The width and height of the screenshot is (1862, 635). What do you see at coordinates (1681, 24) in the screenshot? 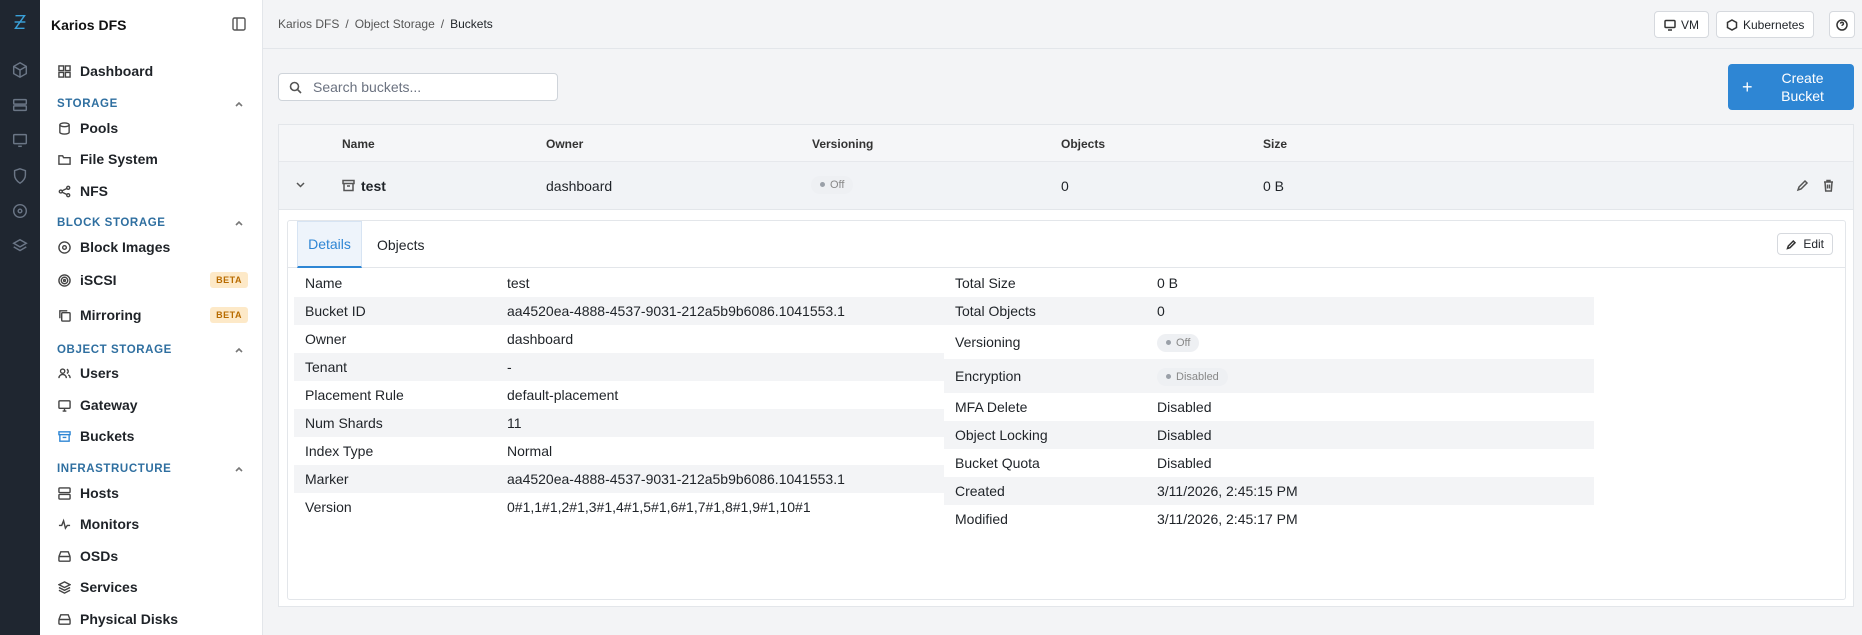
I see `vm-button: VM` at bounding box center [1681, 24].